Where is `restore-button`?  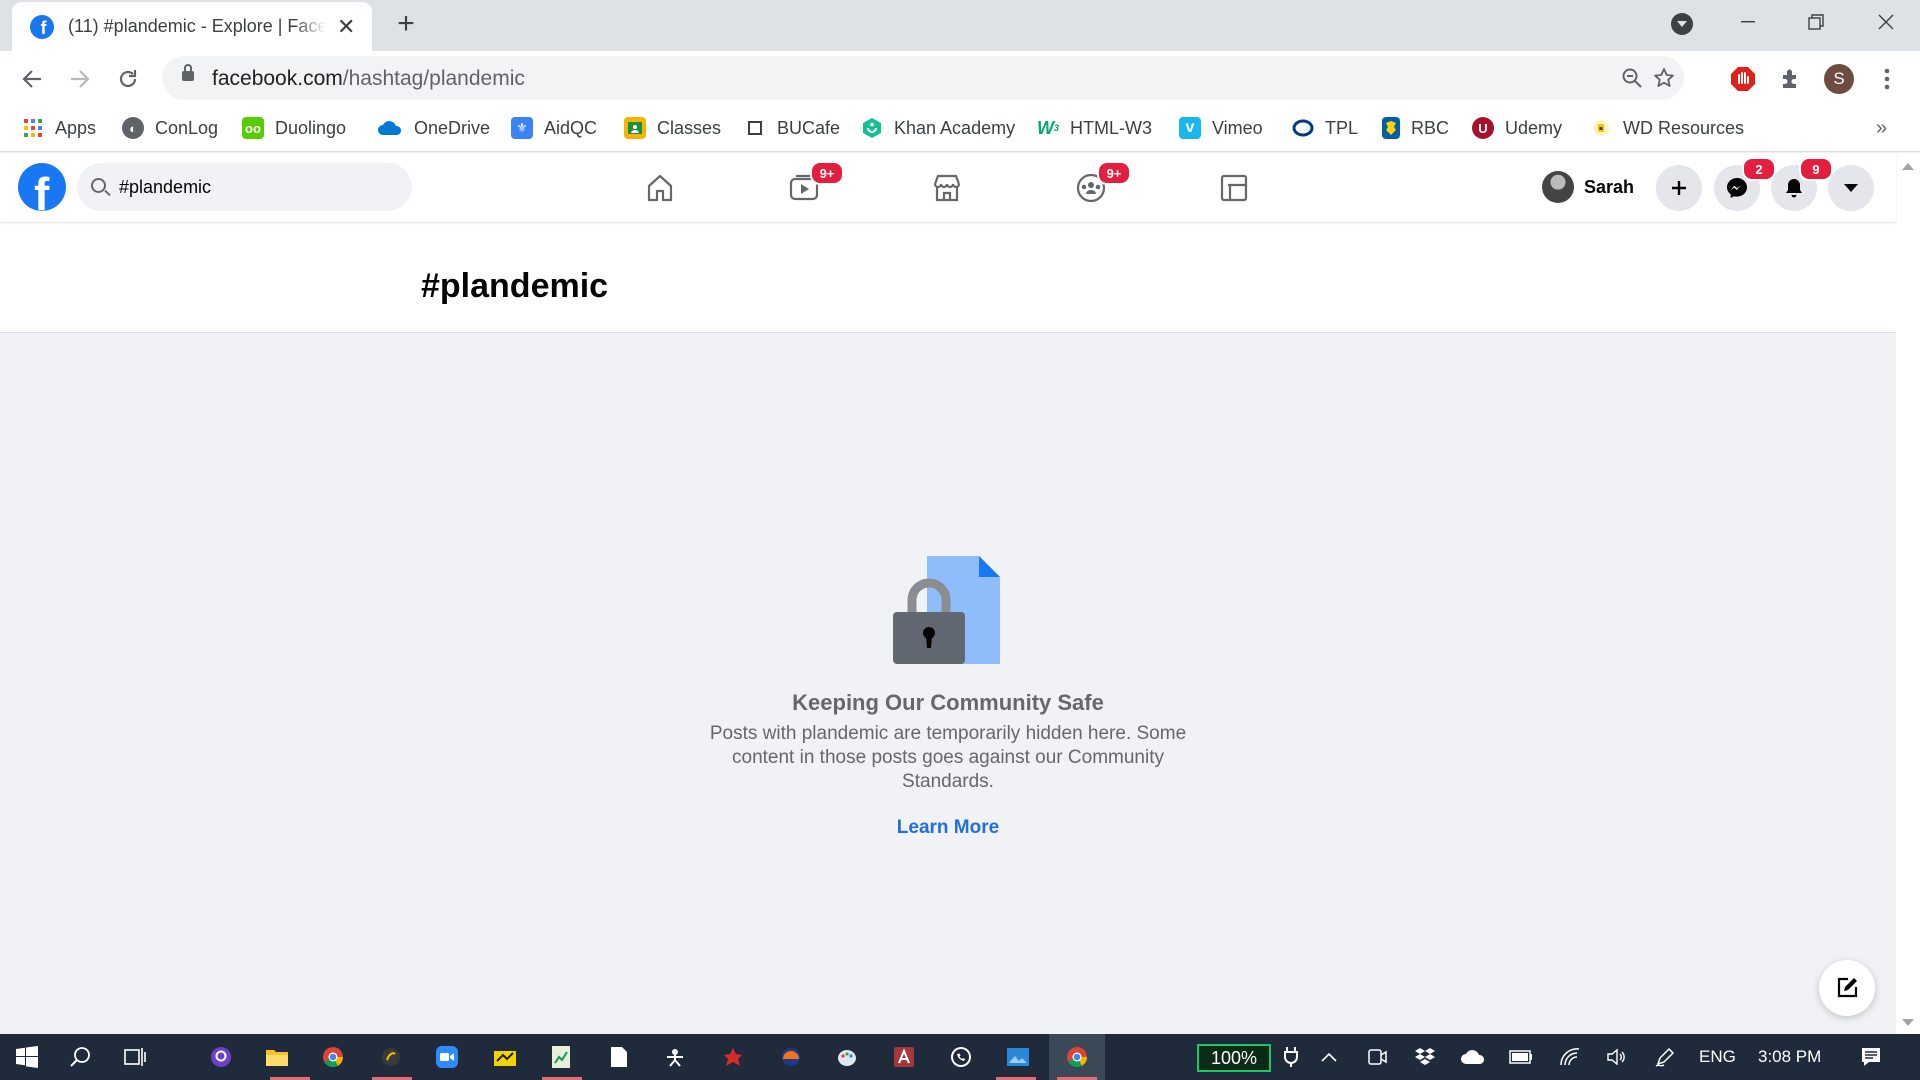
restore-button is located at coordinates (1816, 22).